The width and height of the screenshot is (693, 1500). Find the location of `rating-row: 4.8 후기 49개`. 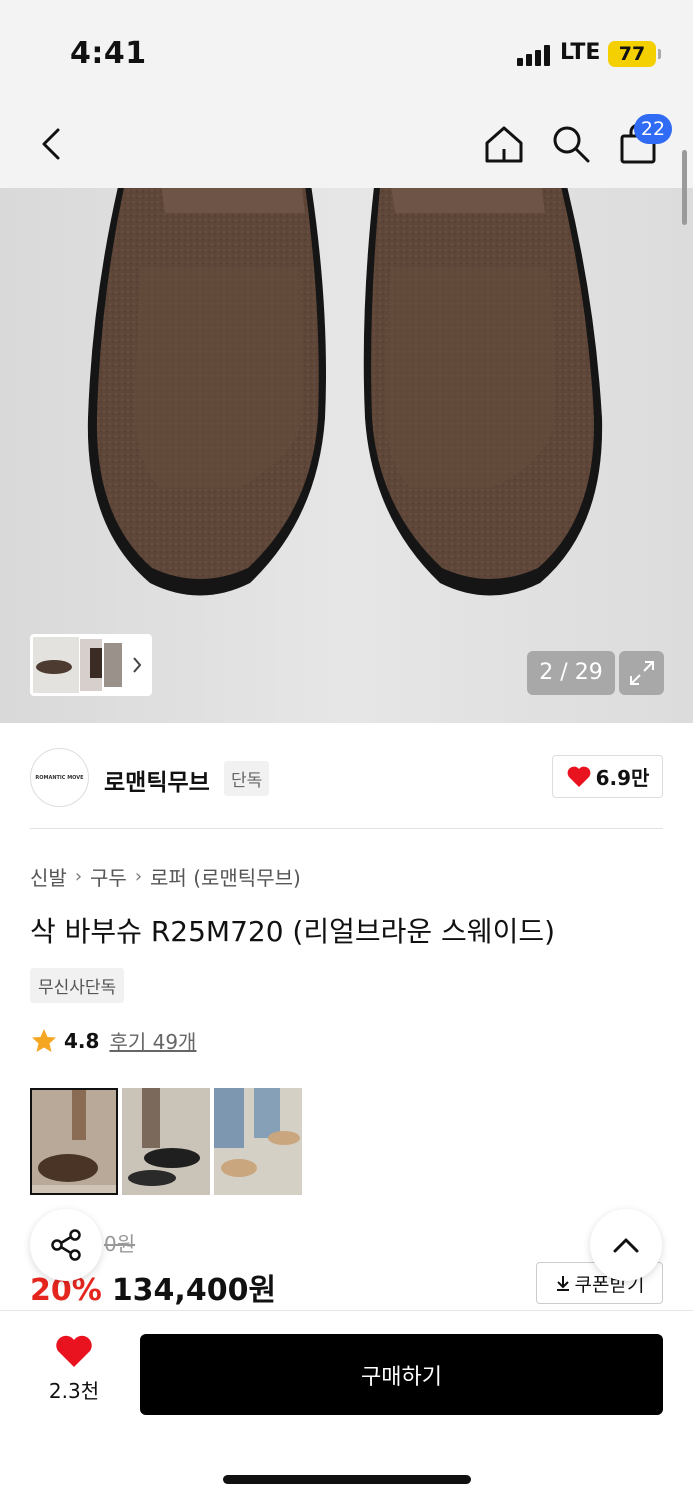

rating-row: 4.8 후기 49개 is located at coordinates (113, 1040).